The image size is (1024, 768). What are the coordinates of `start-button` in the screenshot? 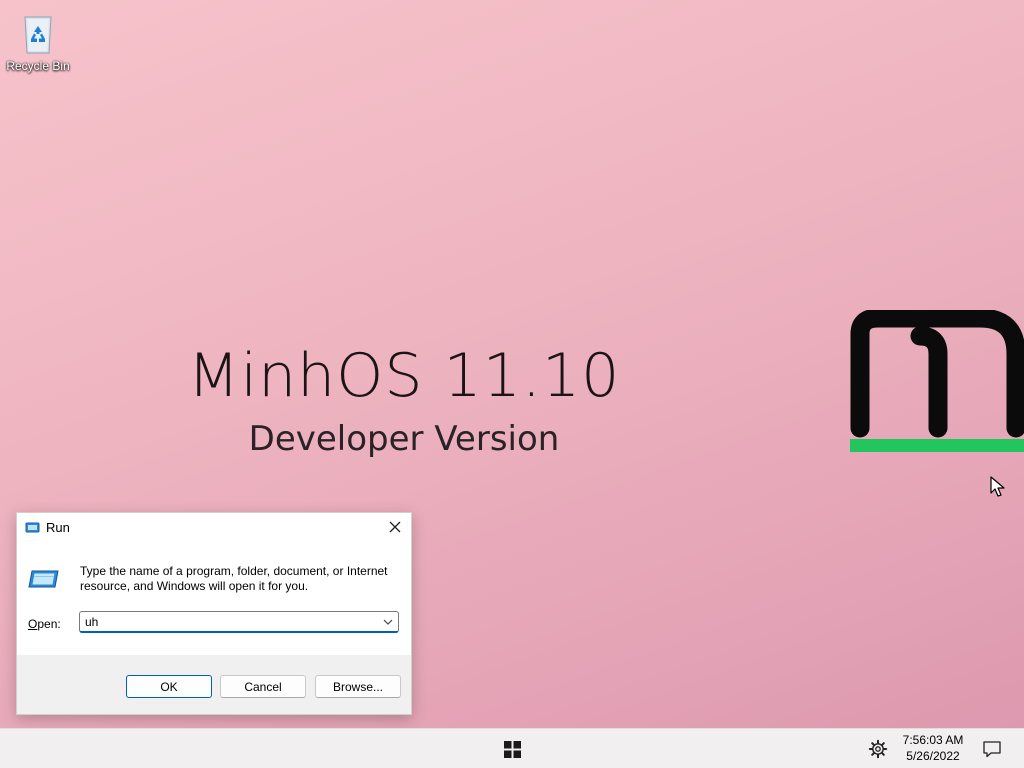 It's located at (512, 749).